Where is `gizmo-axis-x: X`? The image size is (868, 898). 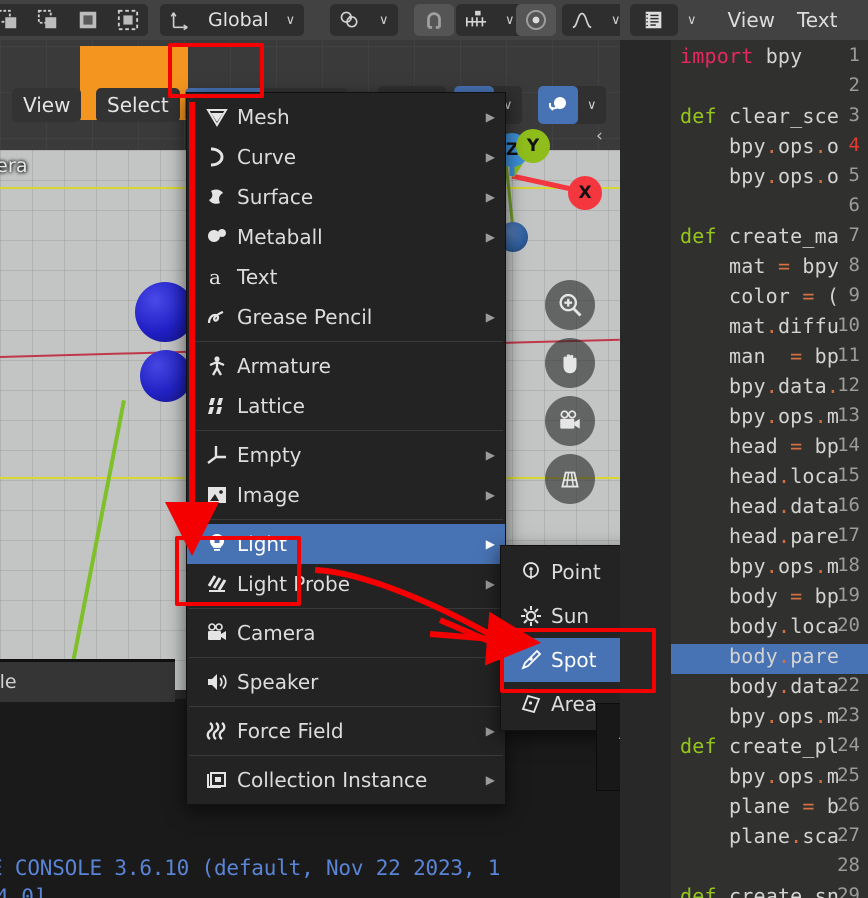
gizmo-axis-x: X is located at coordinates (585, 193).